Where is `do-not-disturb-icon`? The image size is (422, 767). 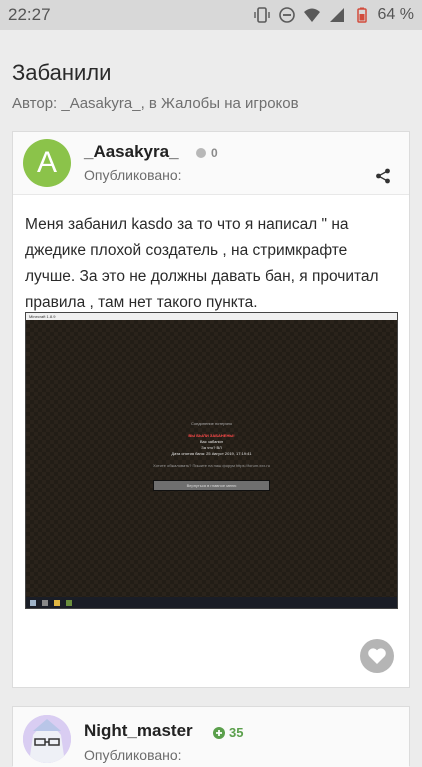
do-not-disturb-icon is located at coordinates (286, 15).